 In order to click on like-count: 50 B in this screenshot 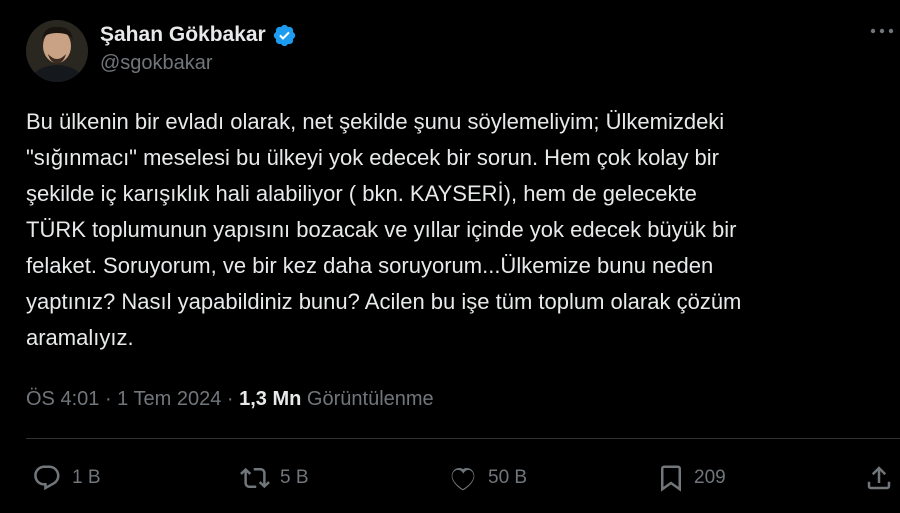, I will do `click(508, 477)`.